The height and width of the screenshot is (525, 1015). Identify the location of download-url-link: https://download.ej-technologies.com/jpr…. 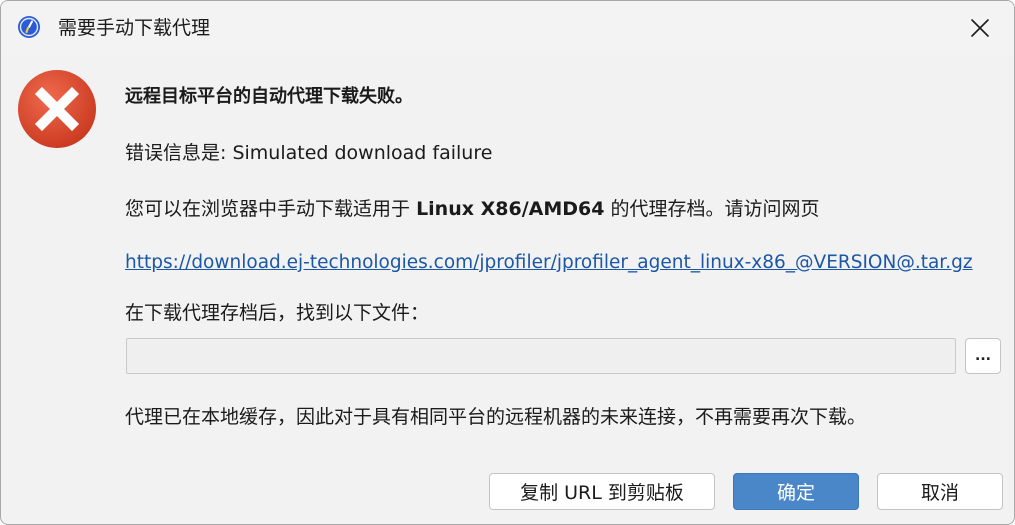
(549, 263).